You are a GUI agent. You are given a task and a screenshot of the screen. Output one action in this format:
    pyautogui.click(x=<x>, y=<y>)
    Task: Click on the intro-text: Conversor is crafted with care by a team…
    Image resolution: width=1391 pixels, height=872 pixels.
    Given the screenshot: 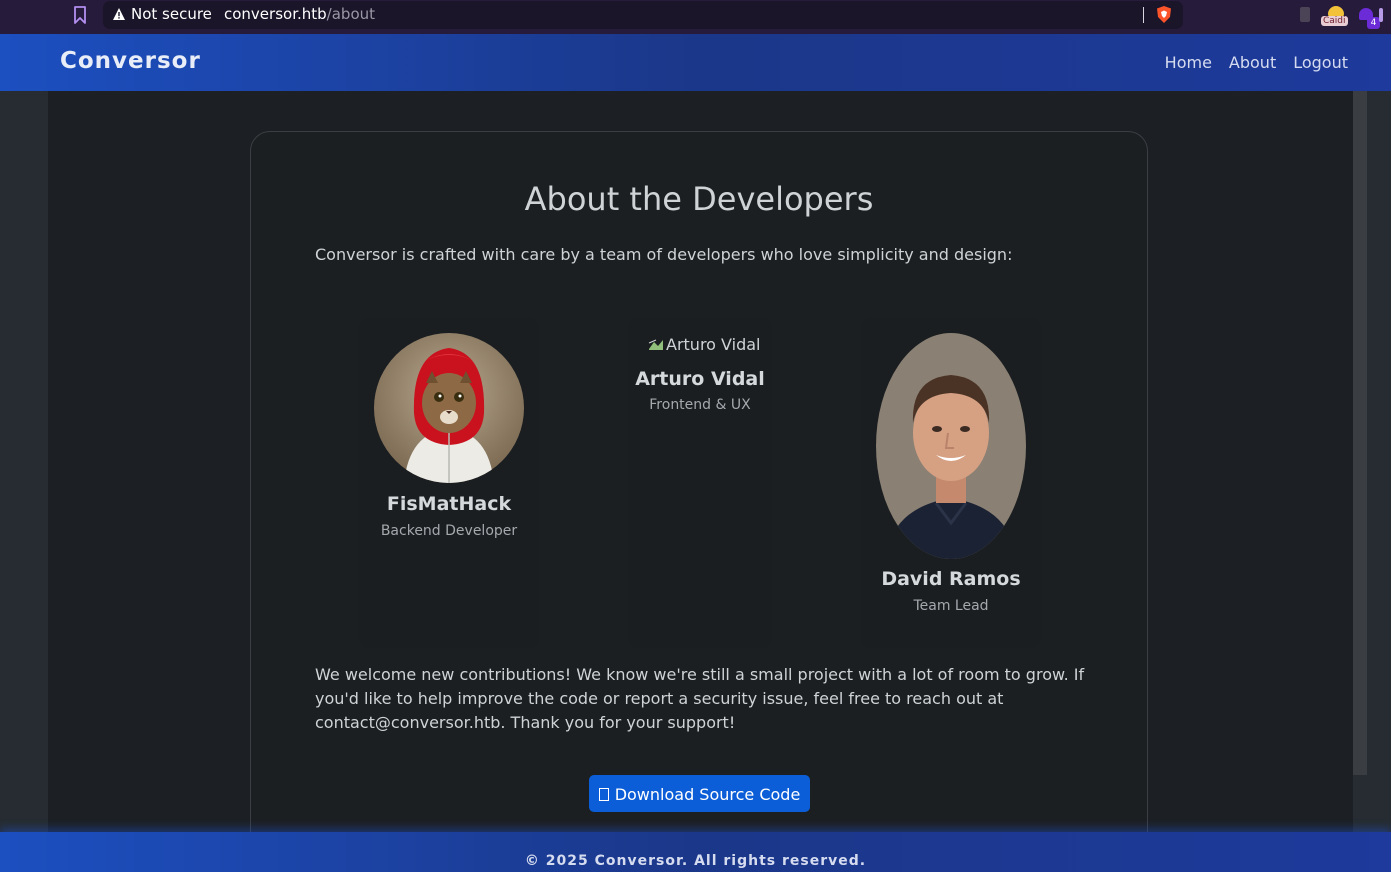 What is the action you would take?
    pyautogui.click(x=664, y=254)
    